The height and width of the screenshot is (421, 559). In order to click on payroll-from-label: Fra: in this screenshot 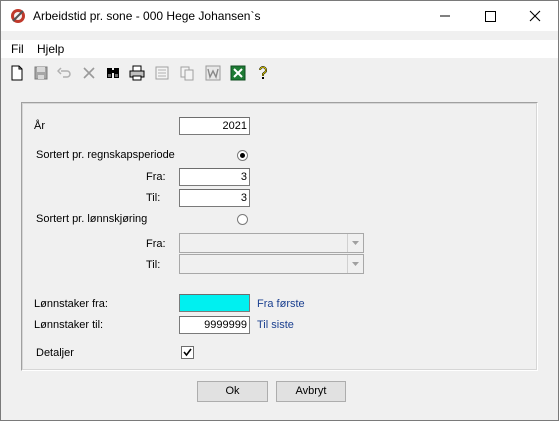, I will do `click(156, 244)`.